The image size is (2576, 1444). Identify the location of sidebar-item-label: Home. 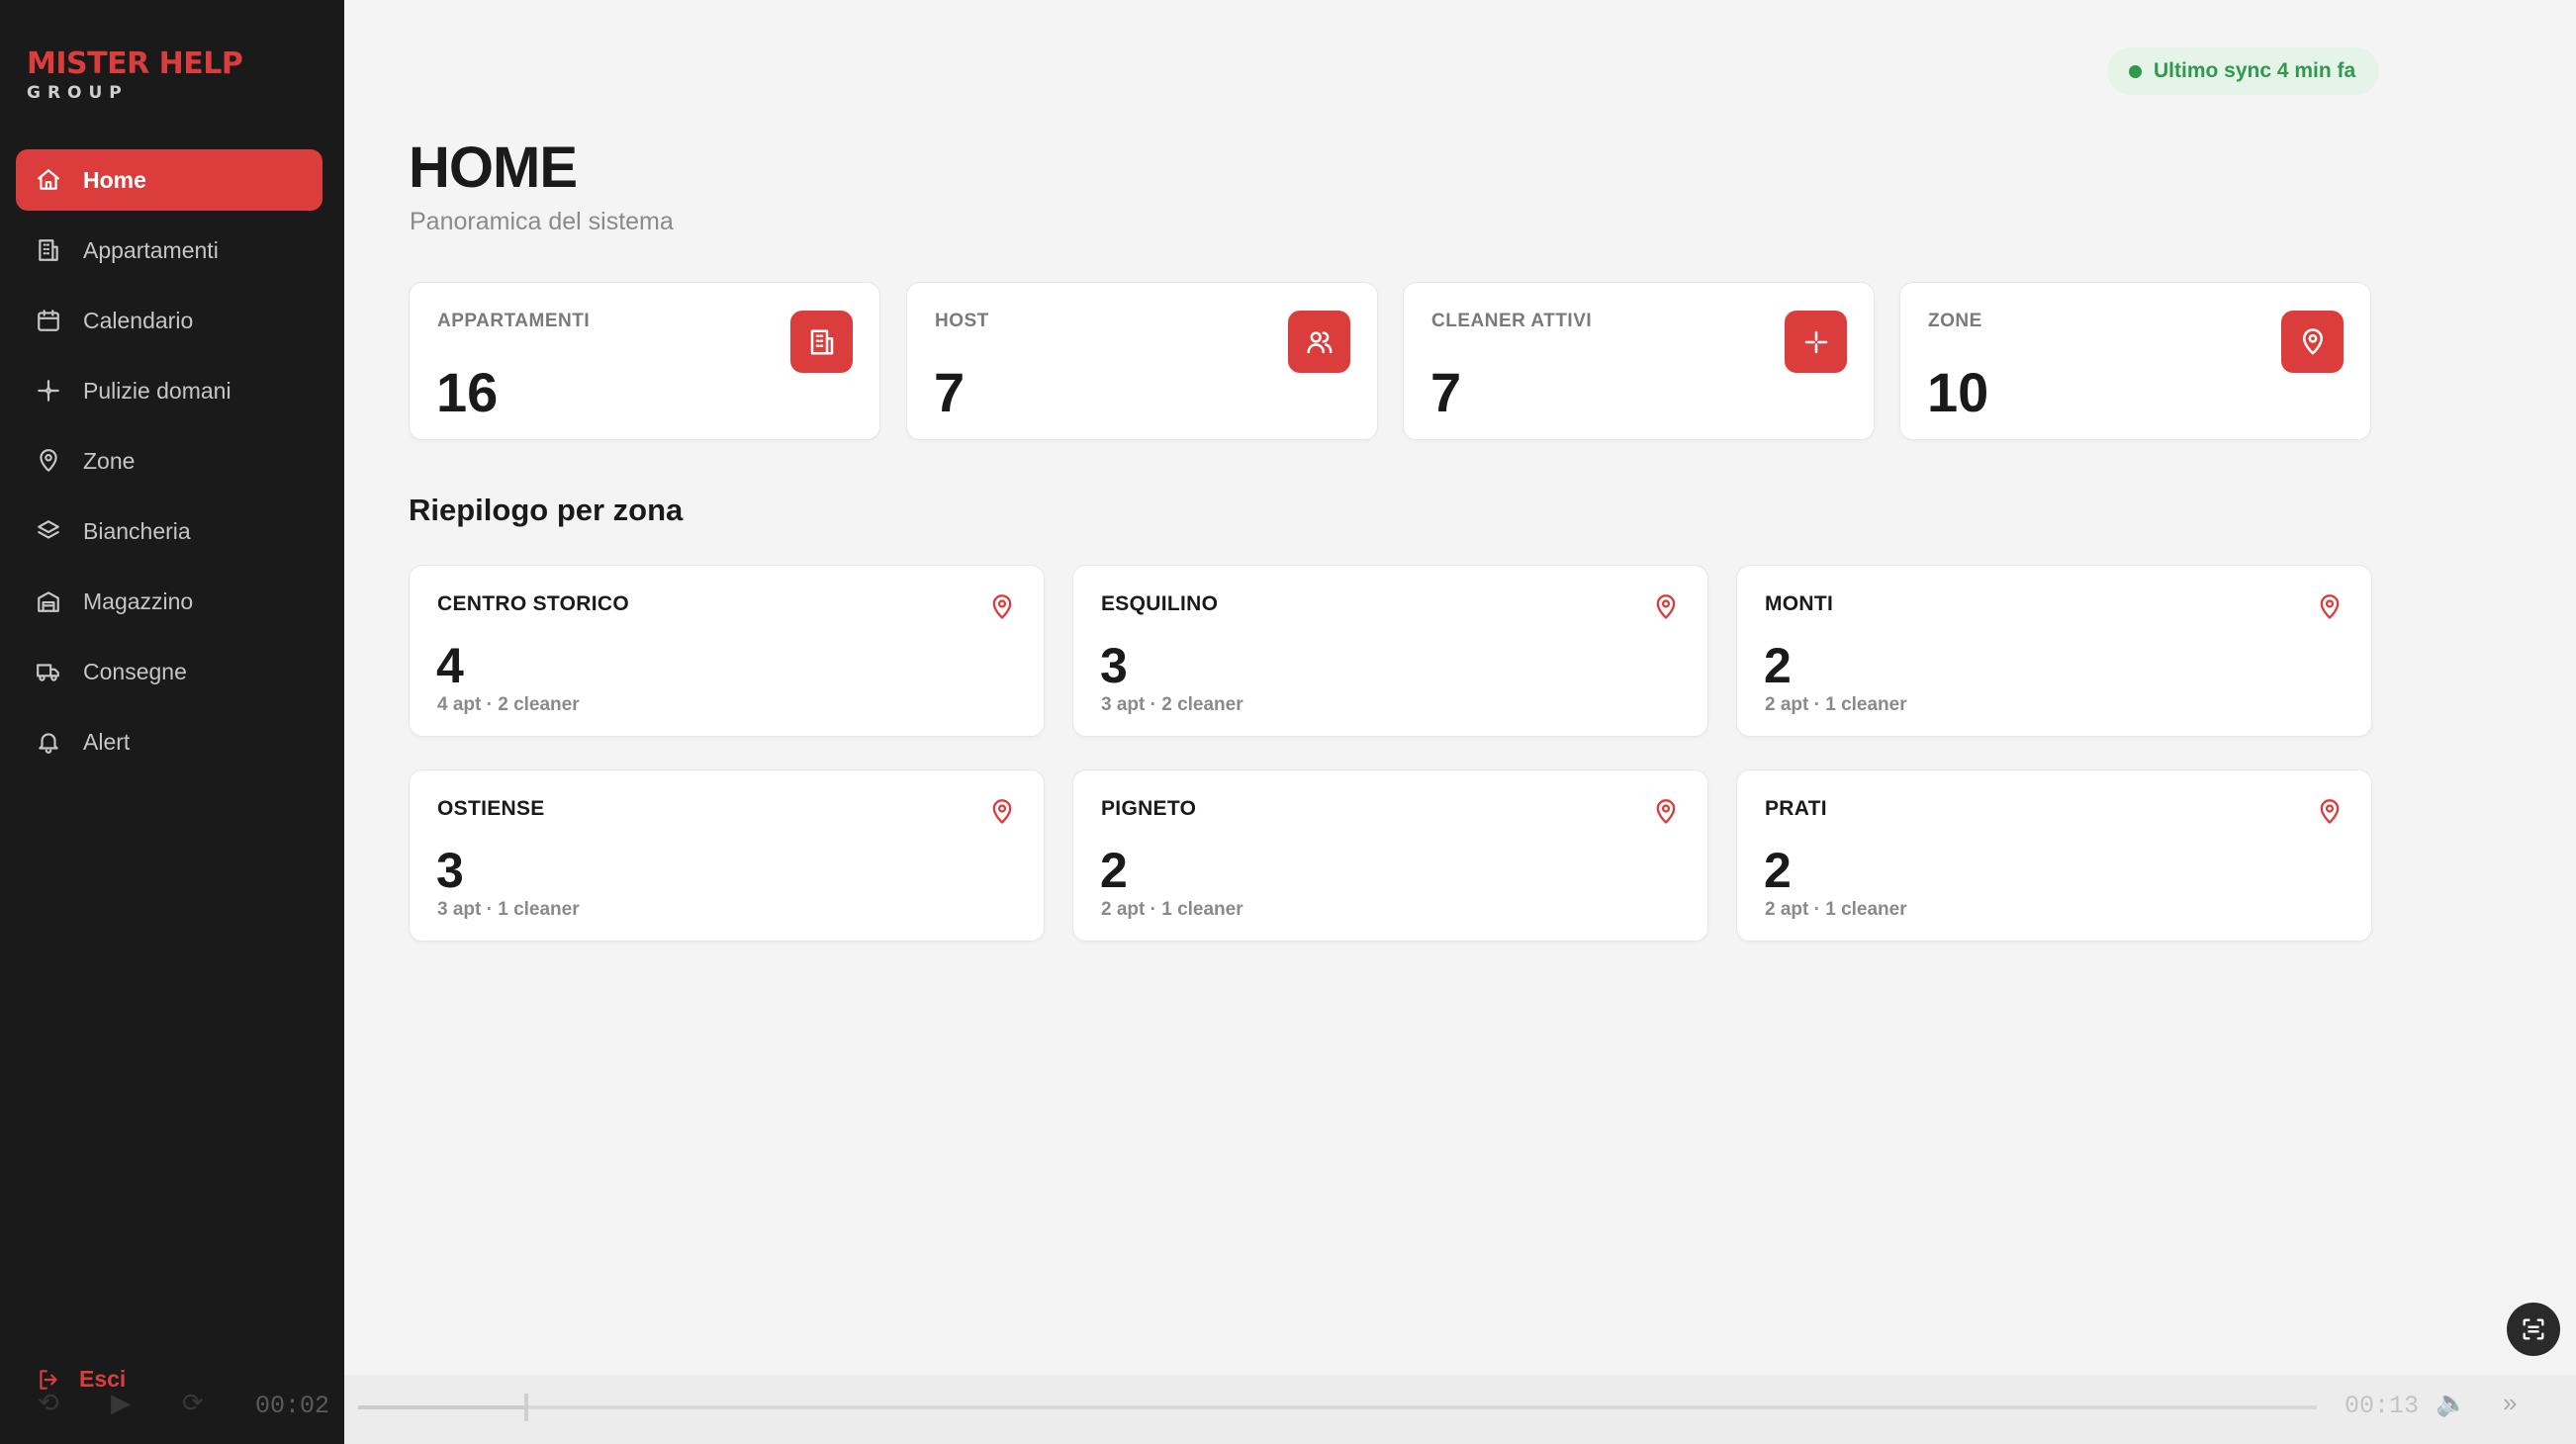
(115, 179).